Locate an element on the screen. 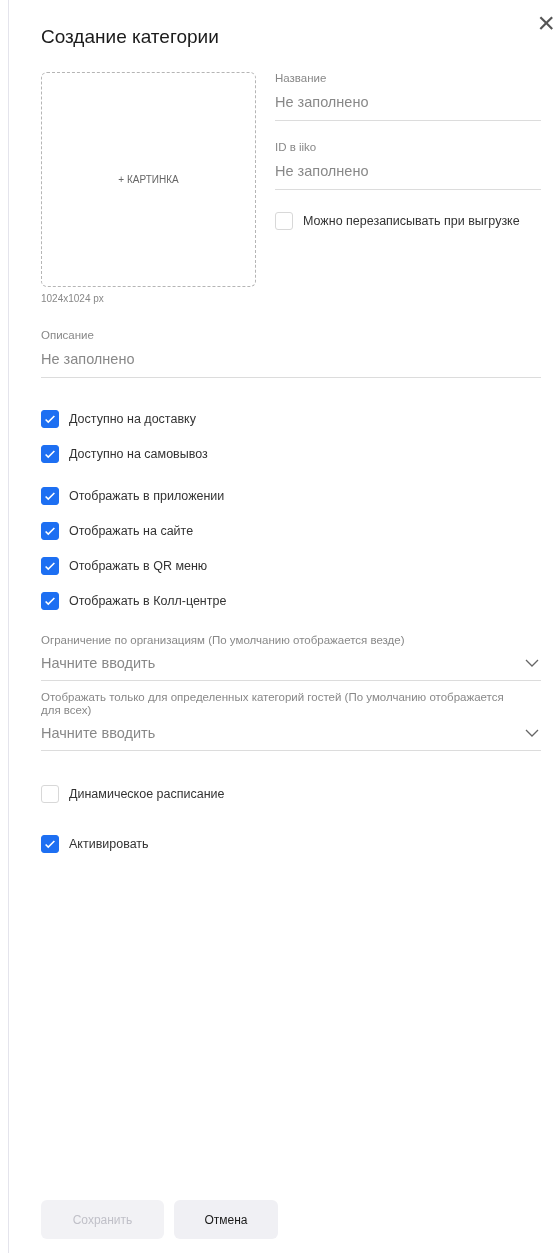  image-size-hint: 1024x1024 px is located at coordinates (73, 298).